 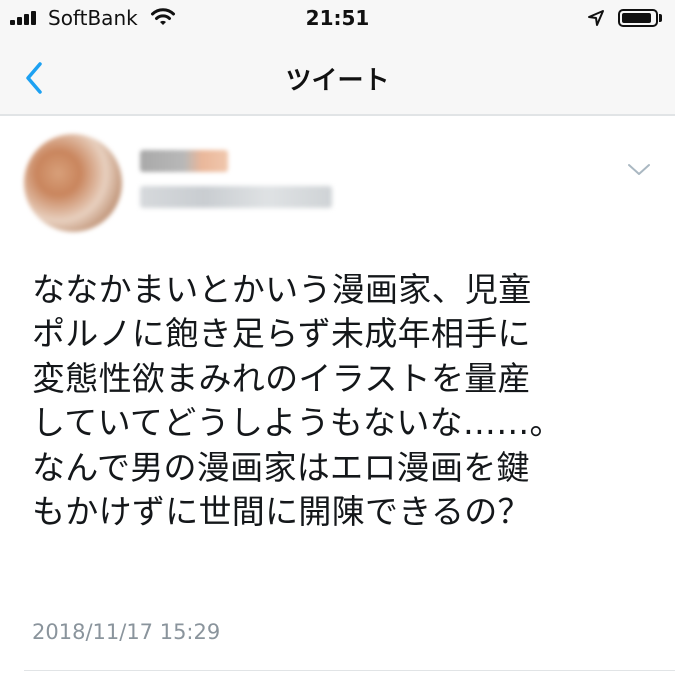 I want to click on divider, so click(x=349, y=670).